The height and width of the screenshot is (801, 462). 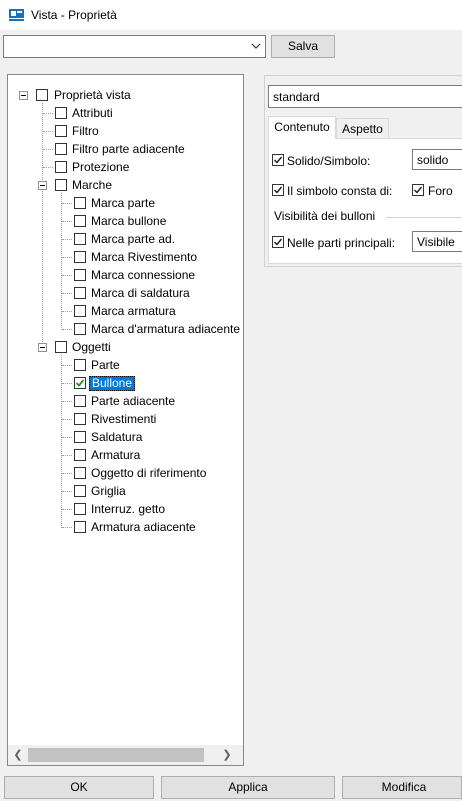 What do you see at coordinates (92, 185) in the screenshot?
I see `tree-item-label: Marche` at bounding box center [92, 185].